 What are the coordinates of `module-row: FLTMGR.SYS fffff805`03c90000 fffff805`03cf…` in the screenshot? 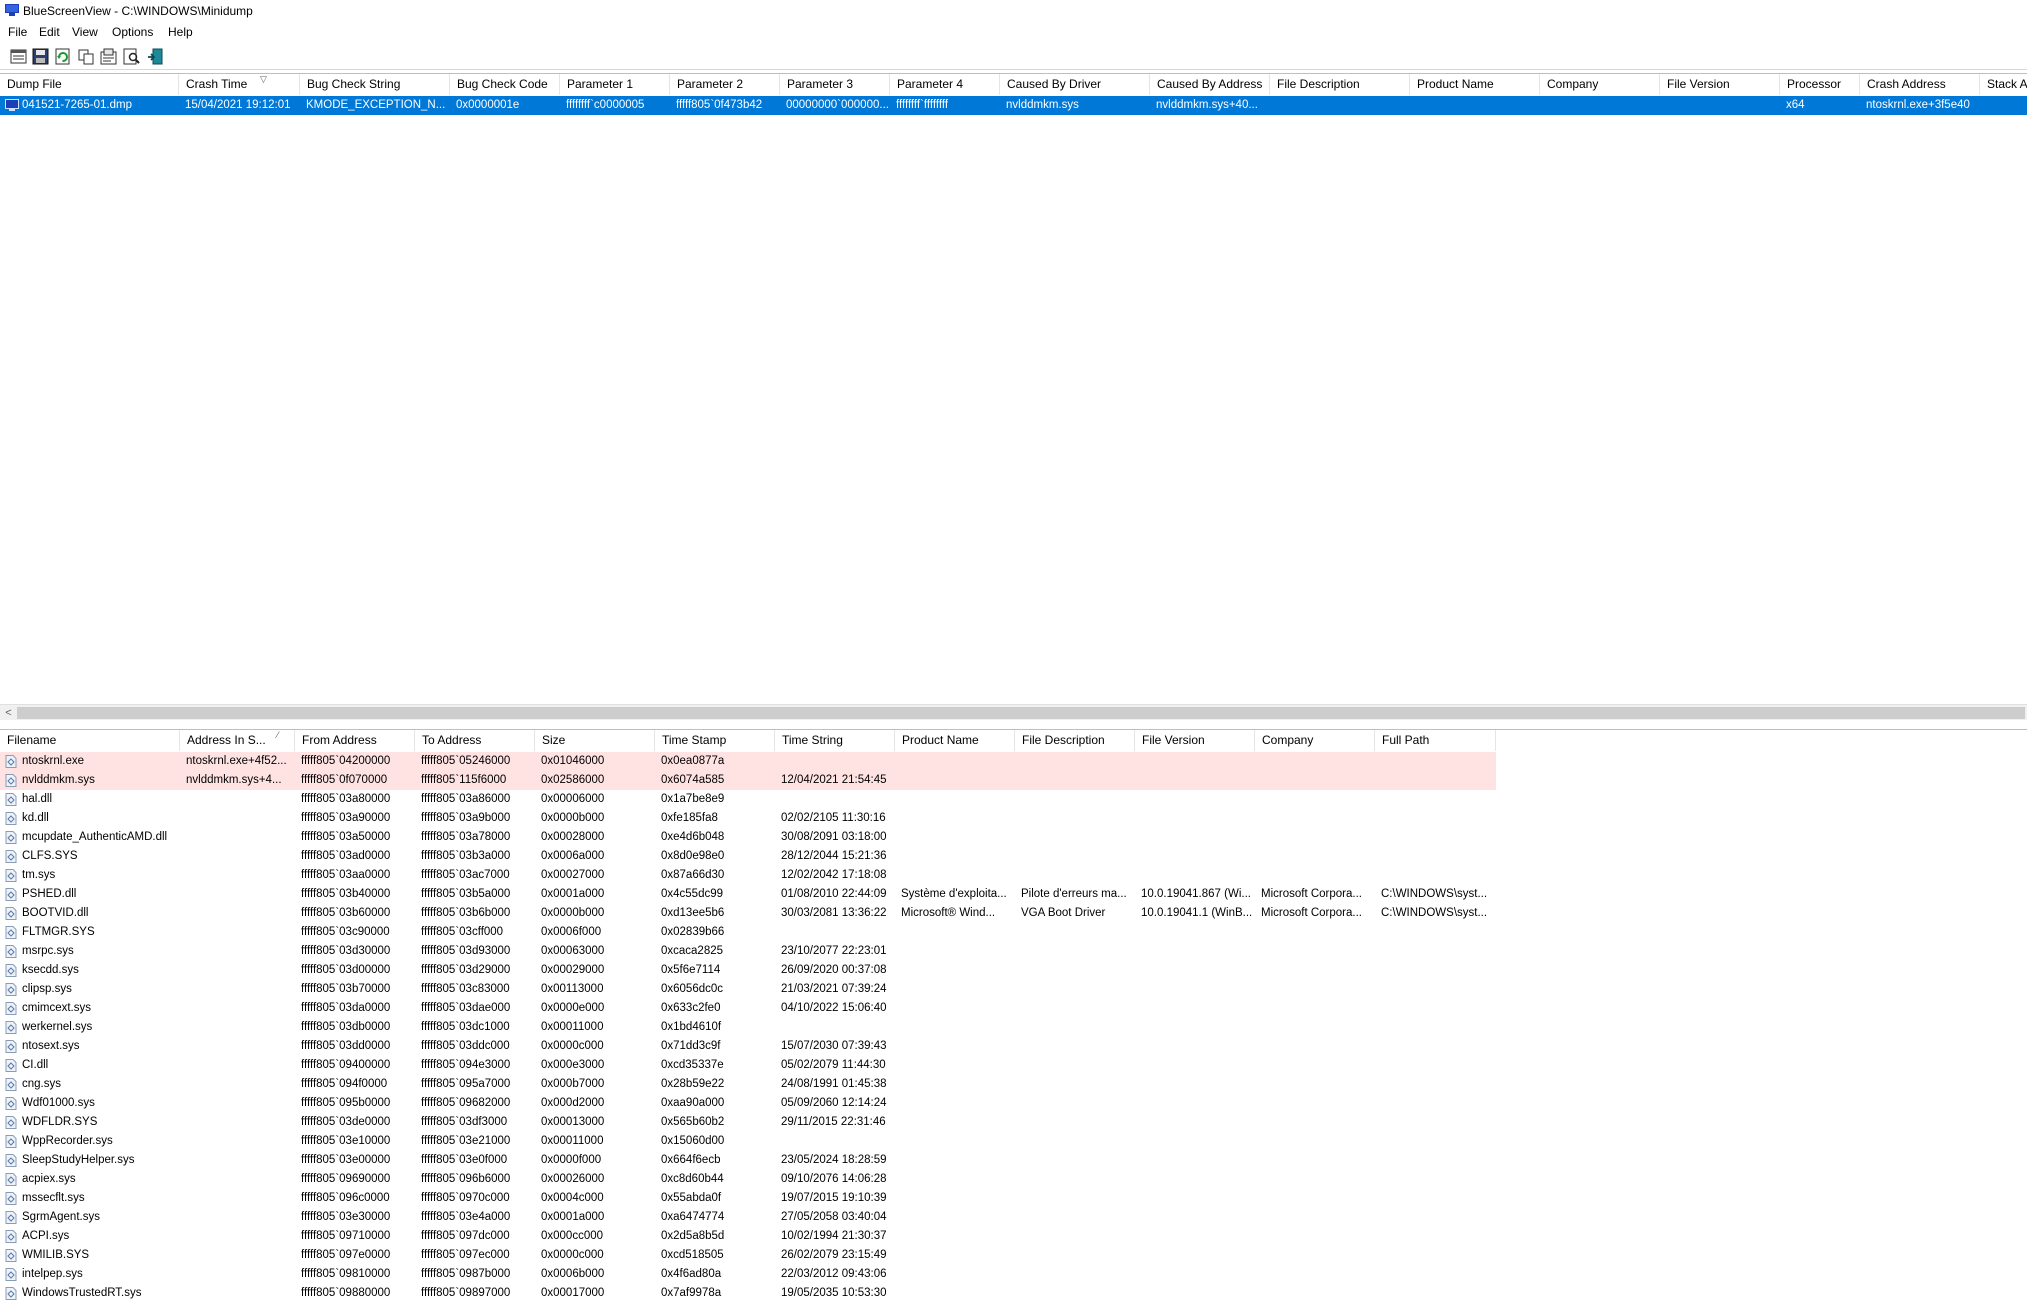 It's located at (1013, 932).